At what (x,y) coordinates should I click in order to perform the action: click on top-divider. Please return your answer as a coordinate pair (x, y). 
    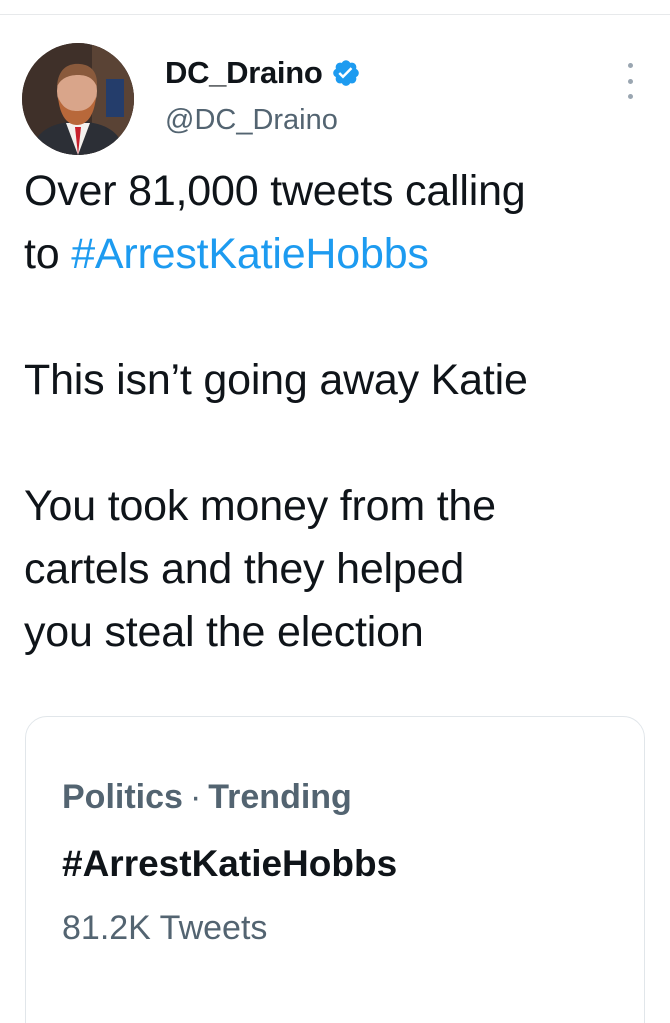
    Looking at the image, I should click on (335, 14).